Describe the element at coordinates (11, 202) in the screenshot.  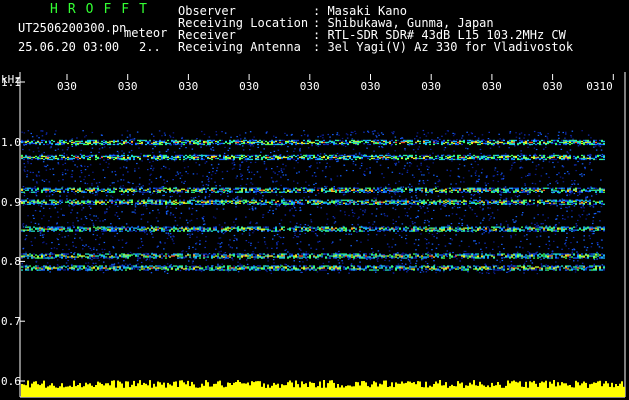
I see `y-tick-label: 0.9` at that location.